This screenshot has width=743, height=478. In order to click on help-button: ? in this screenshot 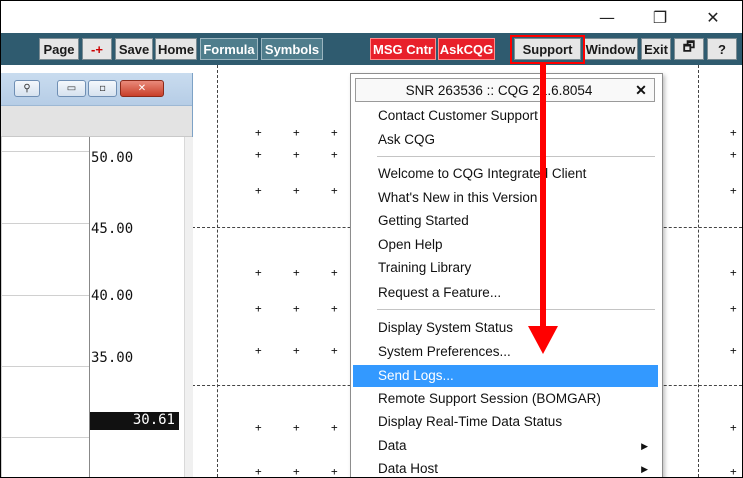, I will do `click(722, 49)`.